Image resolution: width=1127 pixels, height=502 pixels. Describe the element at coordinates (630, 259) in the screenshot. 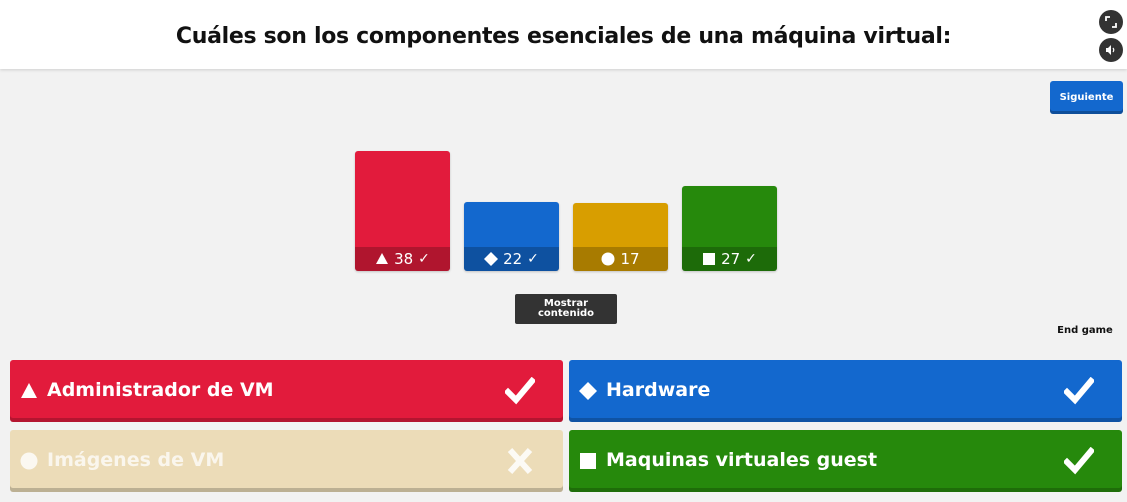

I see `chart-value-label: 17` at that location.